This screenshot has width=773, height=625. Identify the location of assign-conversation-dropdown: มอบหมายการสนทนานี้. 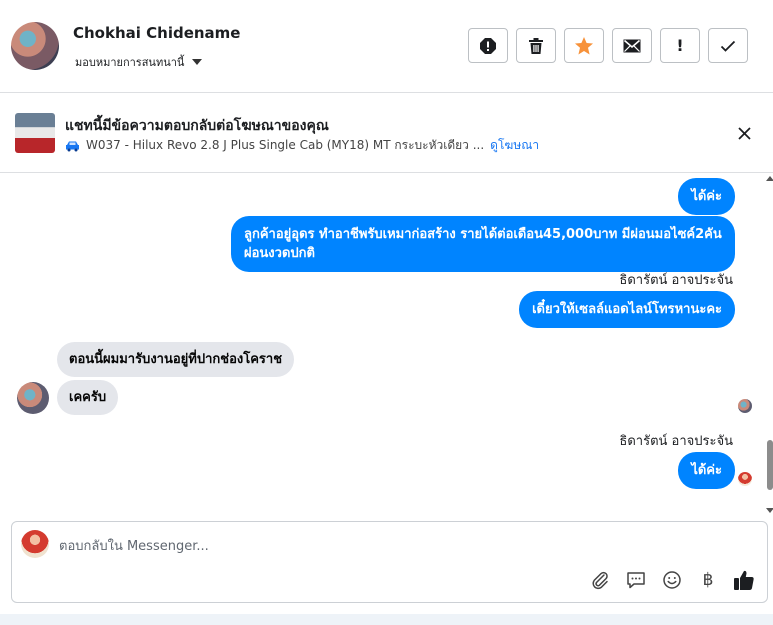
(139, 62).